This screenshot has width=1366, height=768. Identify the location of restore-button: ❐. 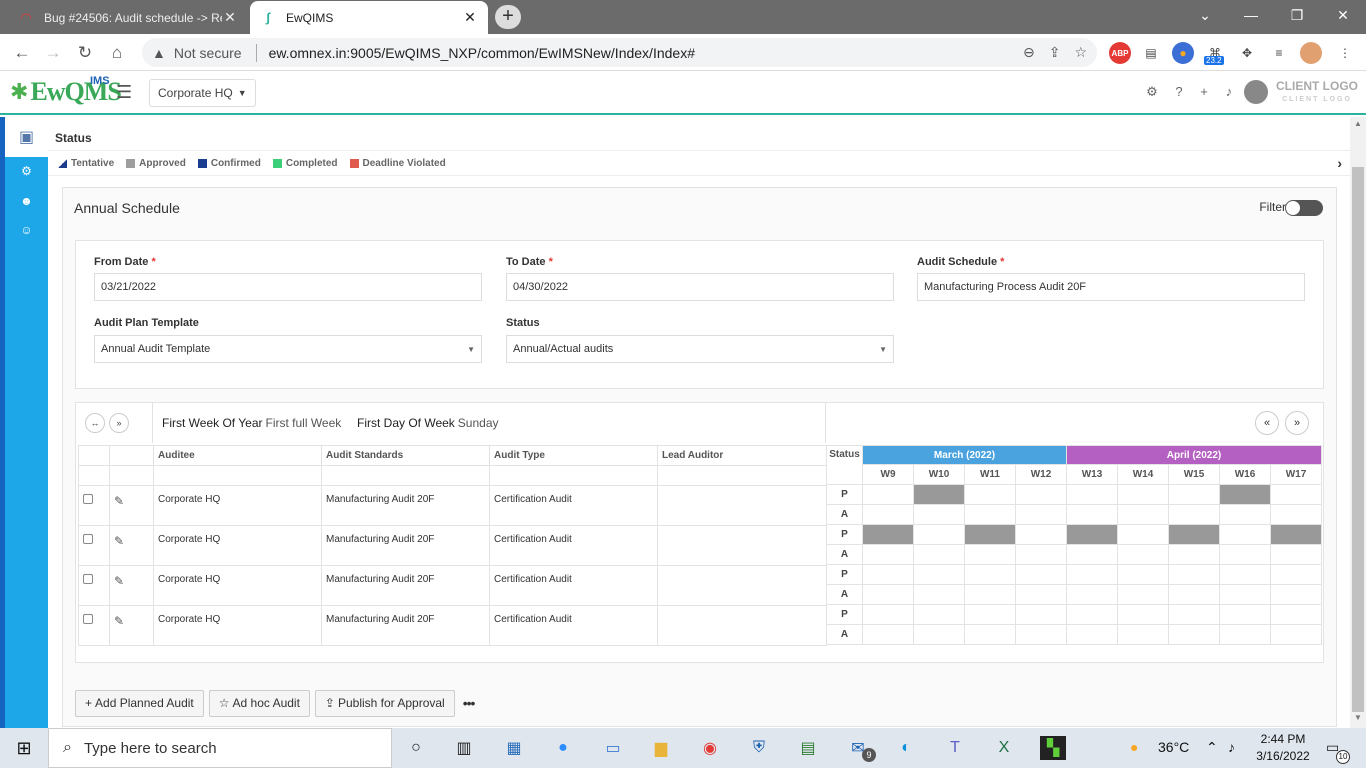
(1297, 15).